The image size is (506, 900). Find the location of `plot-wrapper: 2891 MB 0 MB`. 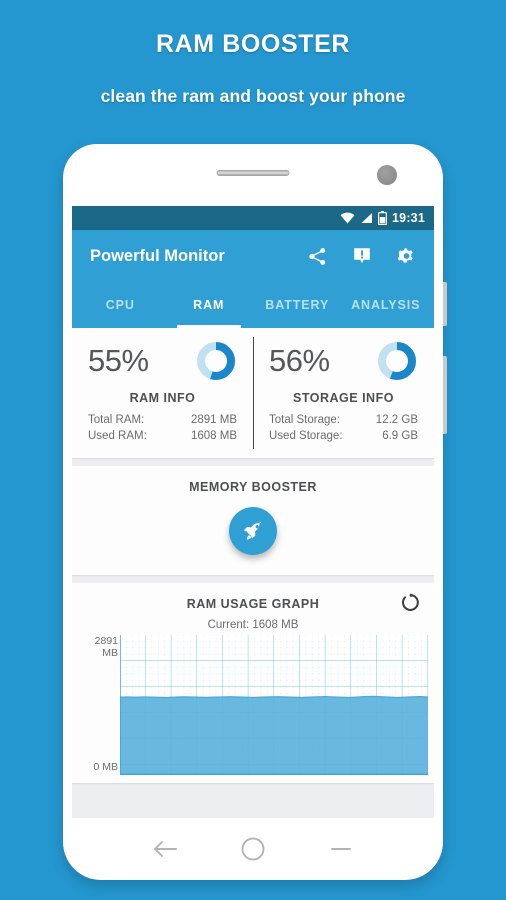

plot-wrapper: 2891 MB 0 MB is located at coordinates (253, 705).